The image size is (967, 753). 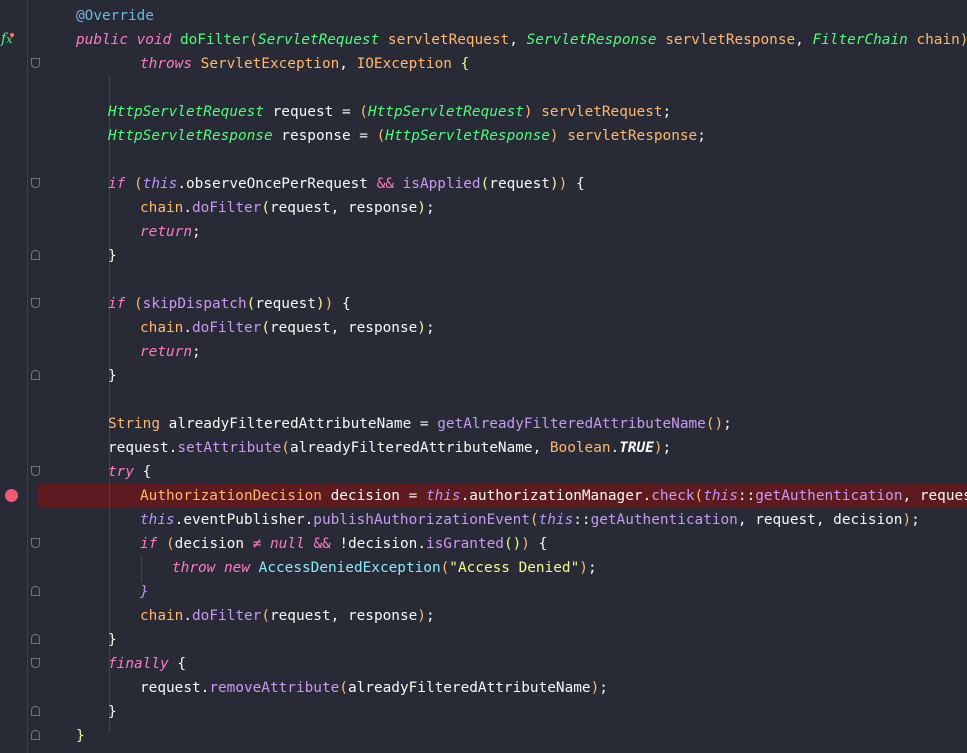 What do you see at coordinates (11, 495) in the screenshot?
I see `breakpoint-icon` at bounding box center [11, 495].